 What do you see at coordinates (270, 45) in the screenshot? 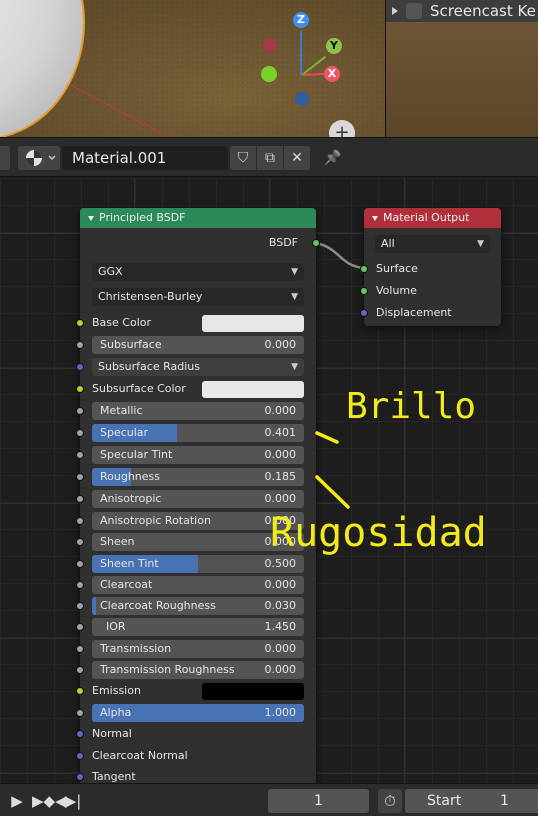
I see `gizmo-neg-x-ball` at bounding box center [270, 45].